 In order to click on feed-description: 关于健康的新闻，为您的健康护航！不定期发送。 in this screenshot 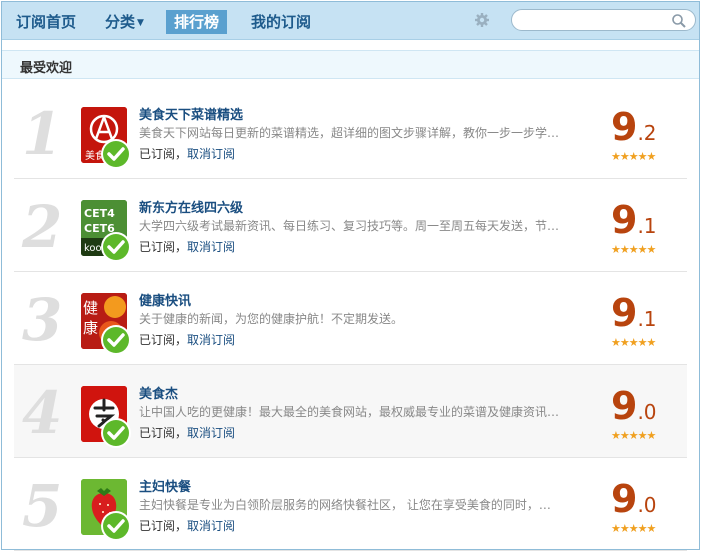, I will do `click(271, 319)`.